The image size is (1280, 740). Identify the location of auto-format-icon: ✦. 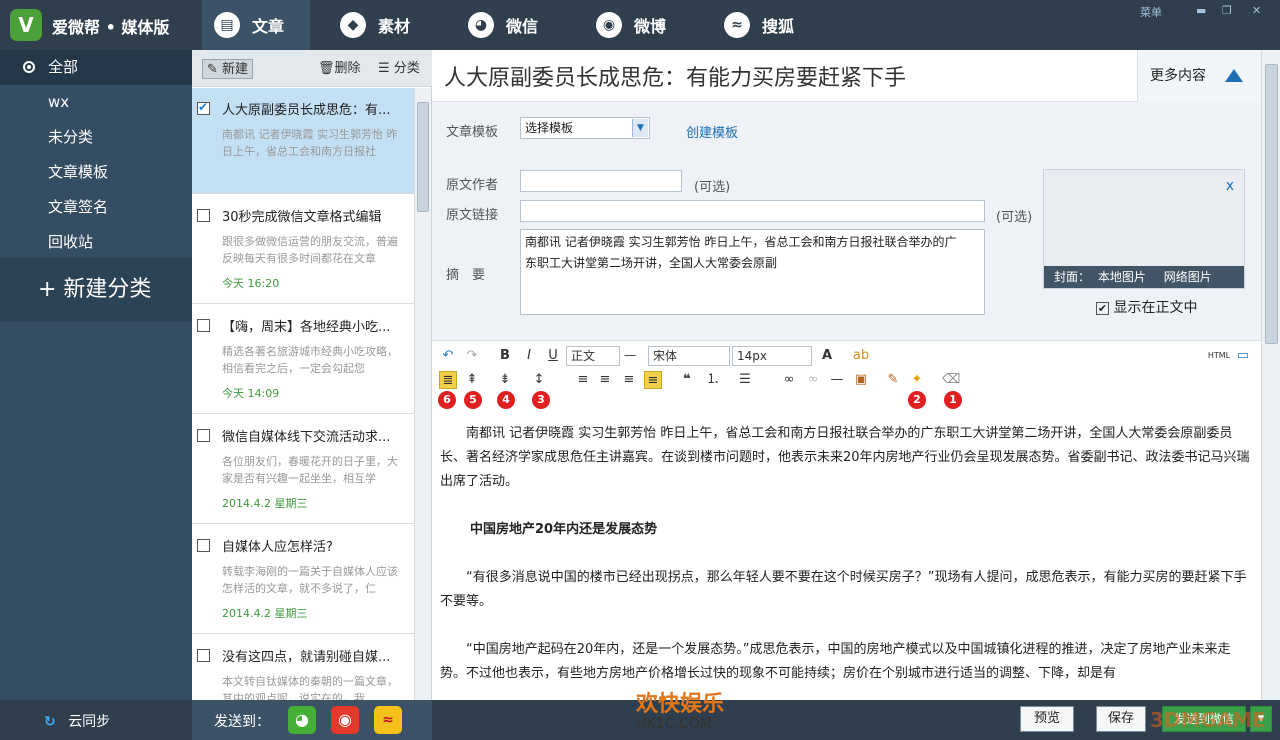
(917, 380).